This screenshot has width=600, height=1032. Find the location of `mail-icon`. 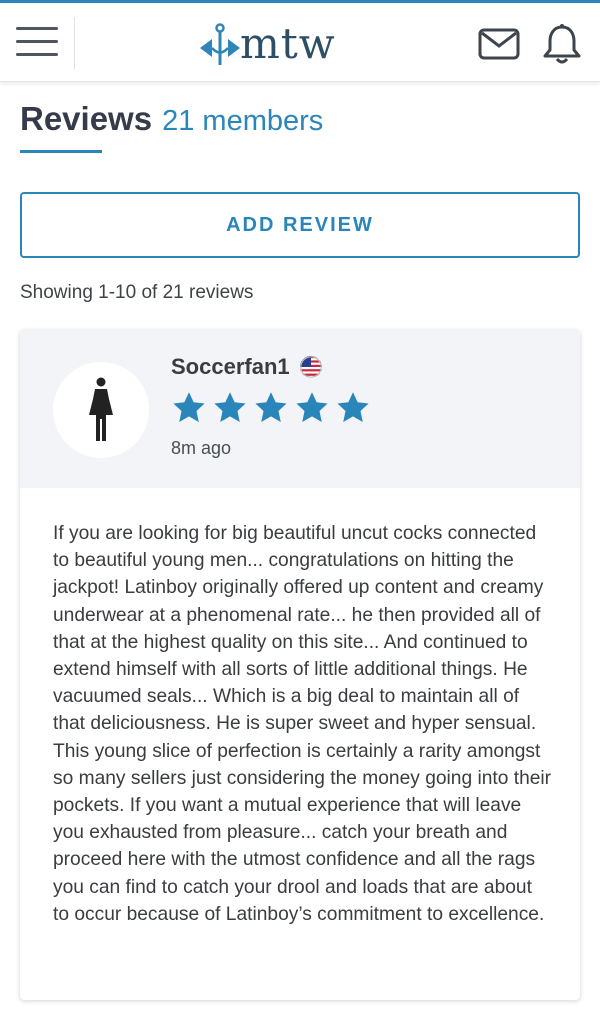

mail-icon is located at coordinates (499, 44).